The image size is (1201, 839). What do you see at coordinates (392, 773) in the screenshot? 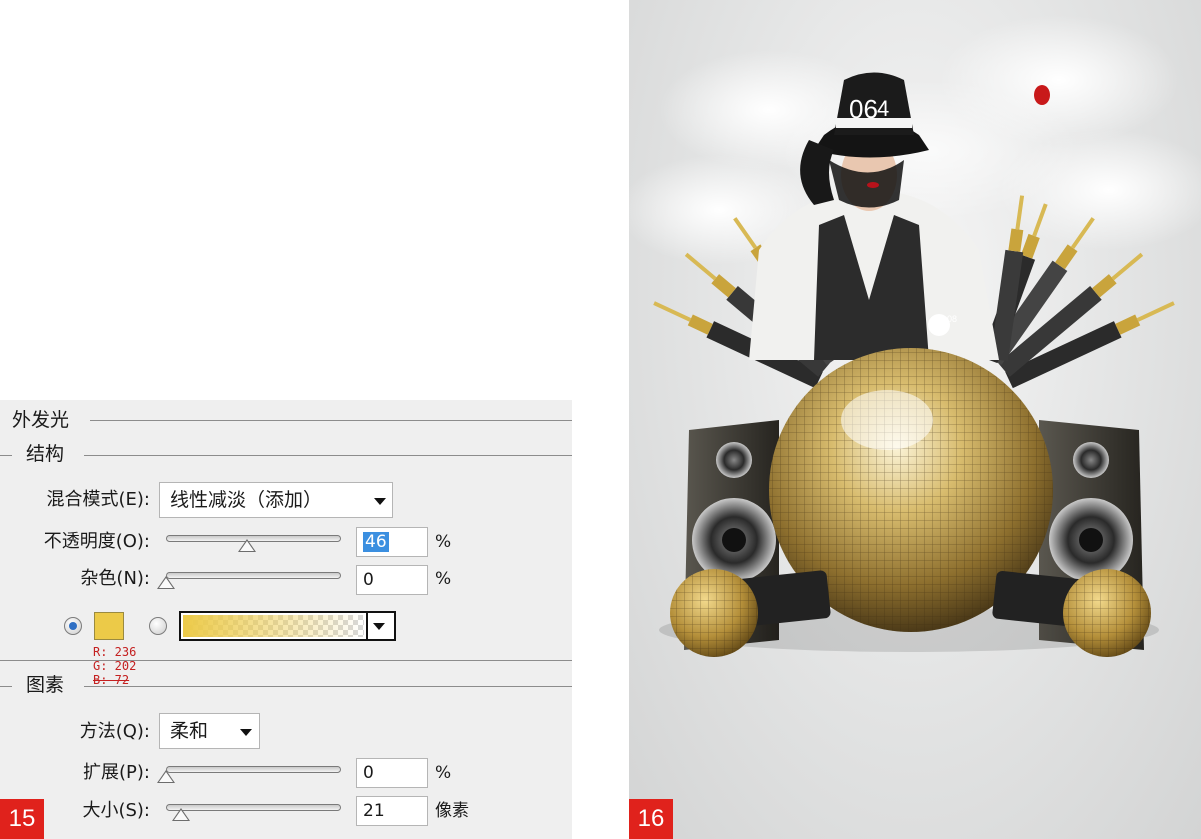
I see `spread-input: 0` at bounding box center [392, 773].